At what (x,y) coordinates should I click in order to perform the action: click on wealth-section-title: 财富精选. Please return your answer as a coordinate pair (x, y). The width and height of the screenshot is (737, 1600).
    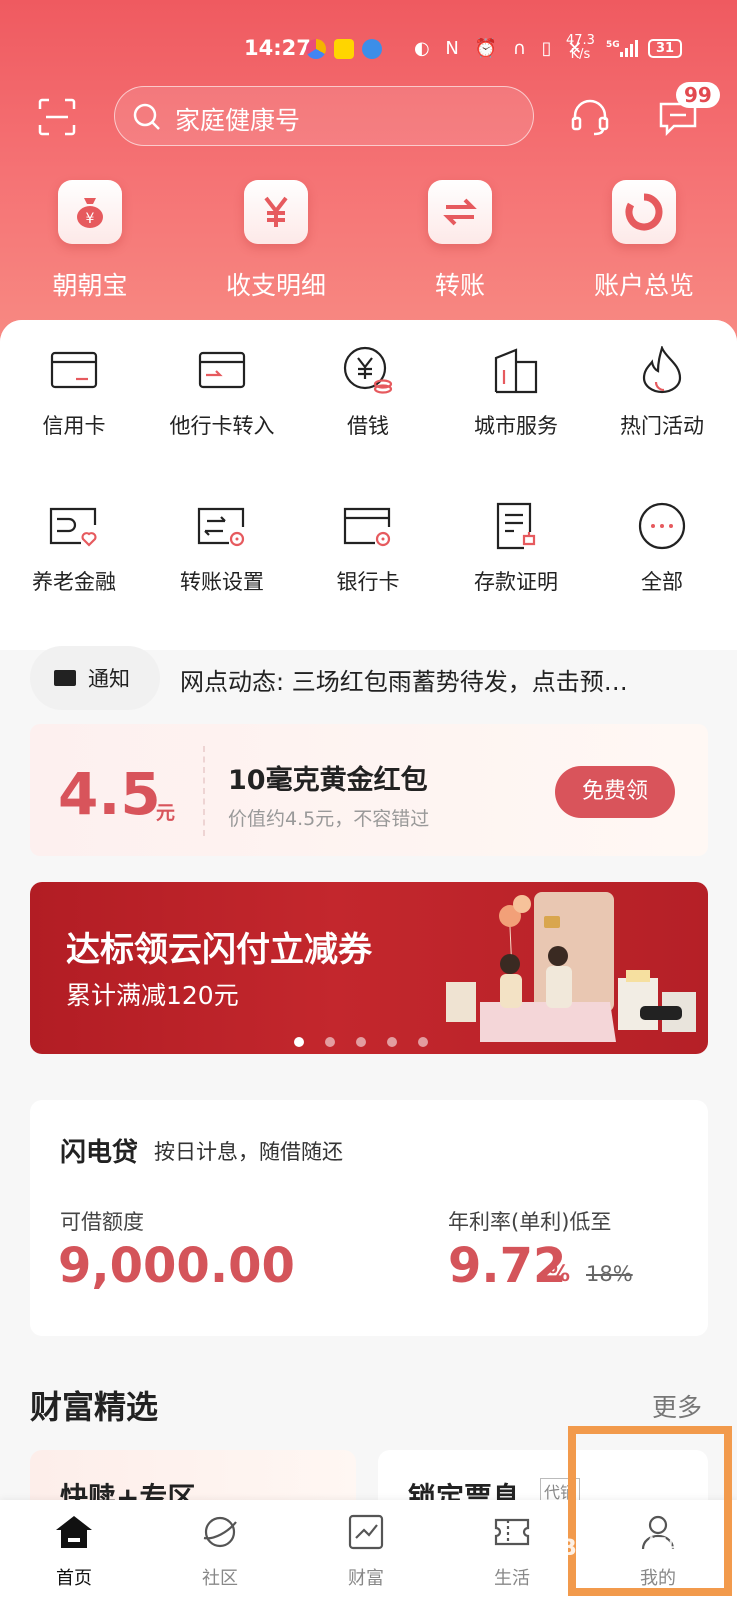
    Looking at the image, I should click on (94, 1407).